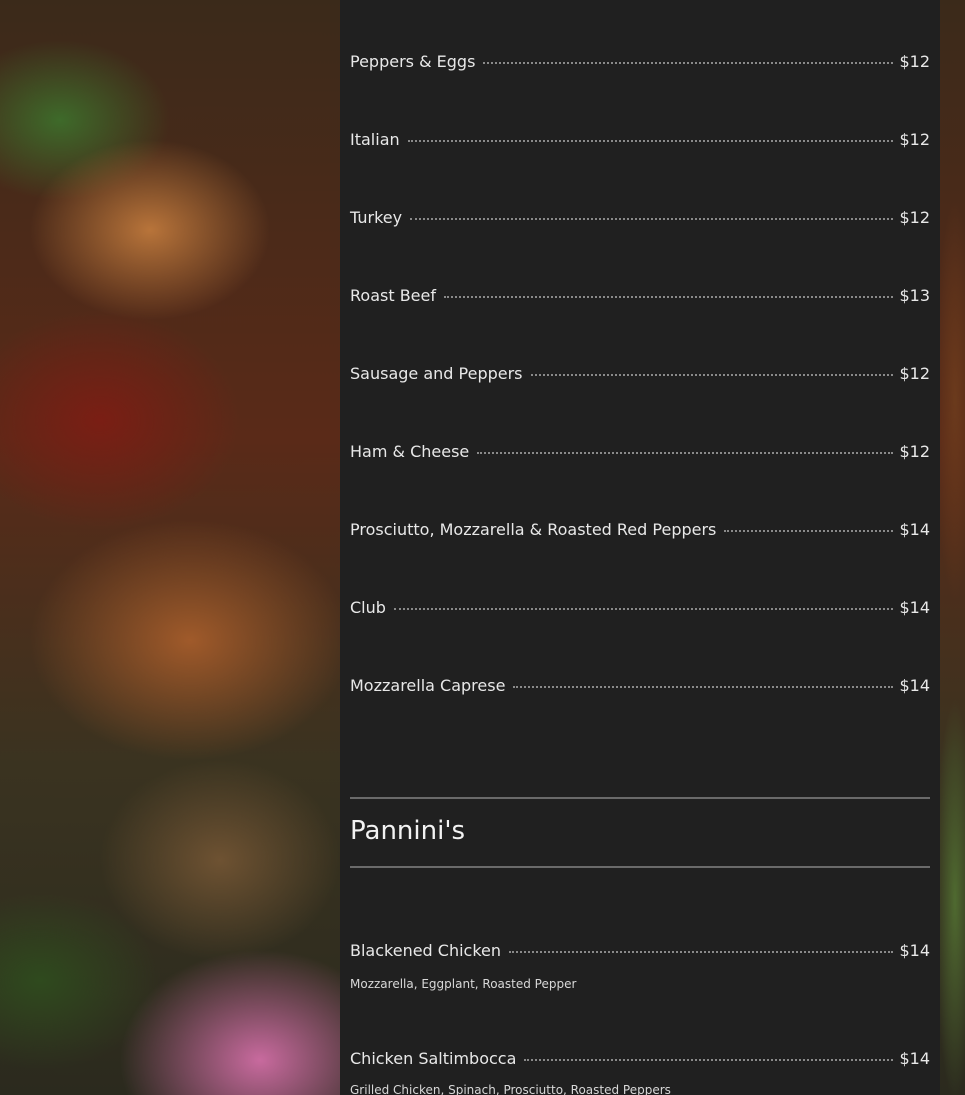  Describe the element at coordinates (436, 373) in the screenshot. I see `menu-item-name: Sausage and Peppers` at that location.